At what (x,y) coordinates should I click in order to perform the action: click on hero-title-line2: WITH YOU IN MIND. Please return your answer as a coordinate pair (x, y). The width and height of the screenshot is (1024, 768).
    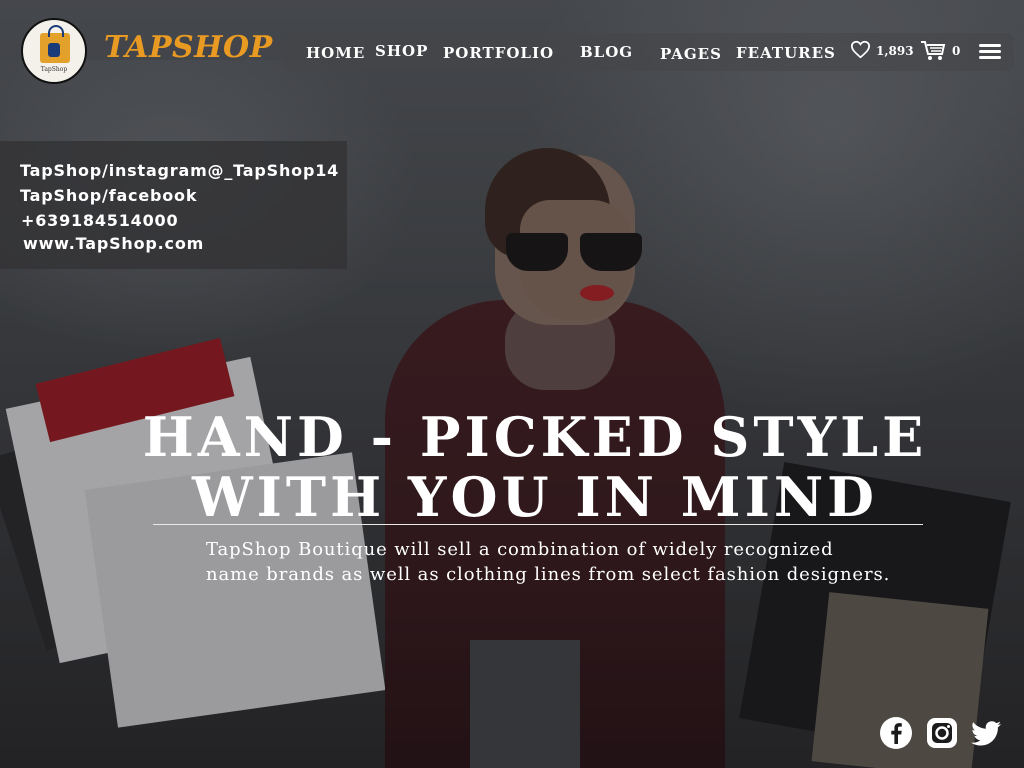
    Looking at the image, I should click on (535, 497).